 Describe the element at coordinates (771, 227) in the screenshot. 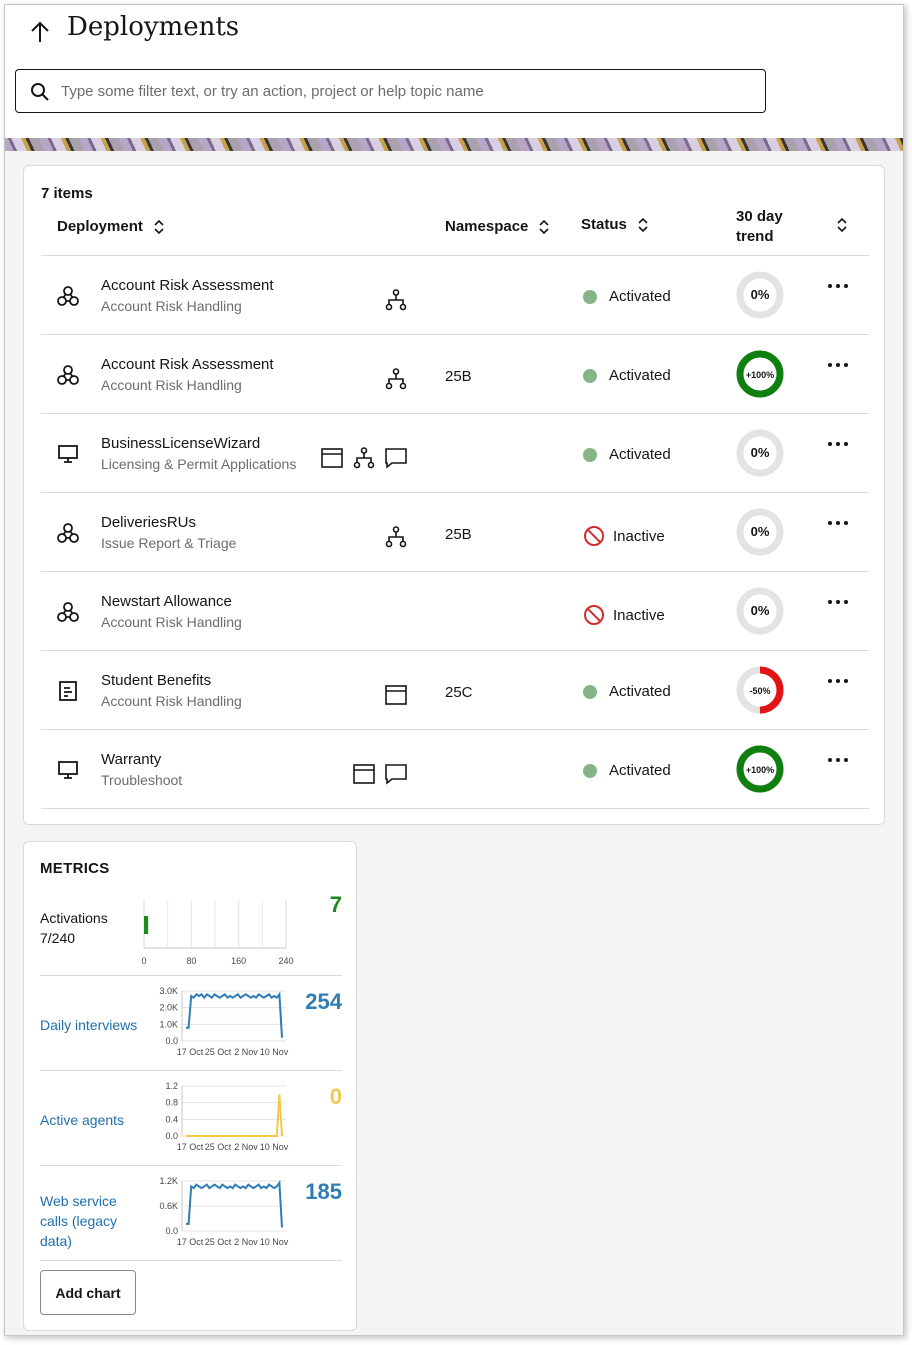

I see `column-header-trend: 30 day trend` at that location.